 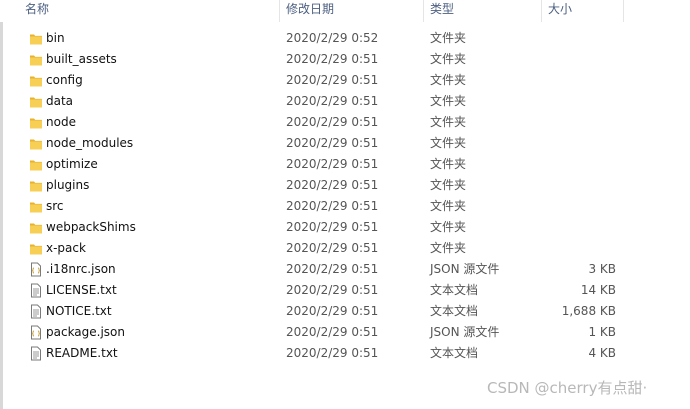 I want to click on file-name: src, so click(x=55, y=206).